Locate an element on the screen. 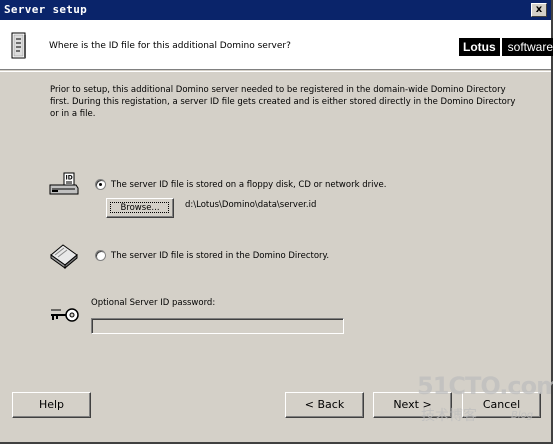 Image resolution: width=553 pixels, height=444 pixels. next-button-label: Next > is located at coordinates (412, 404).